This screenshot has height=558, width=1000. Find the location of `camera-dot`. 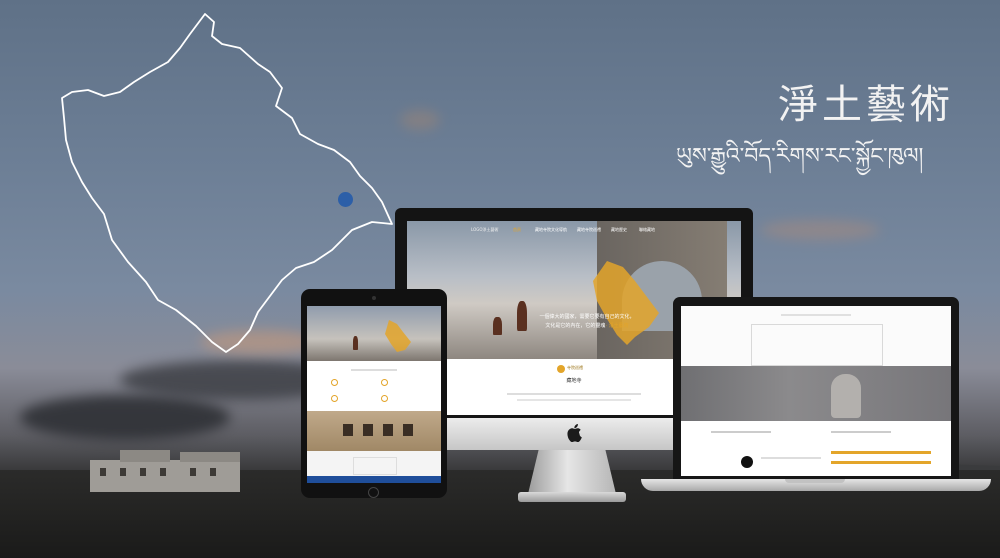

camera-dot is located at coordinates (374, 298).